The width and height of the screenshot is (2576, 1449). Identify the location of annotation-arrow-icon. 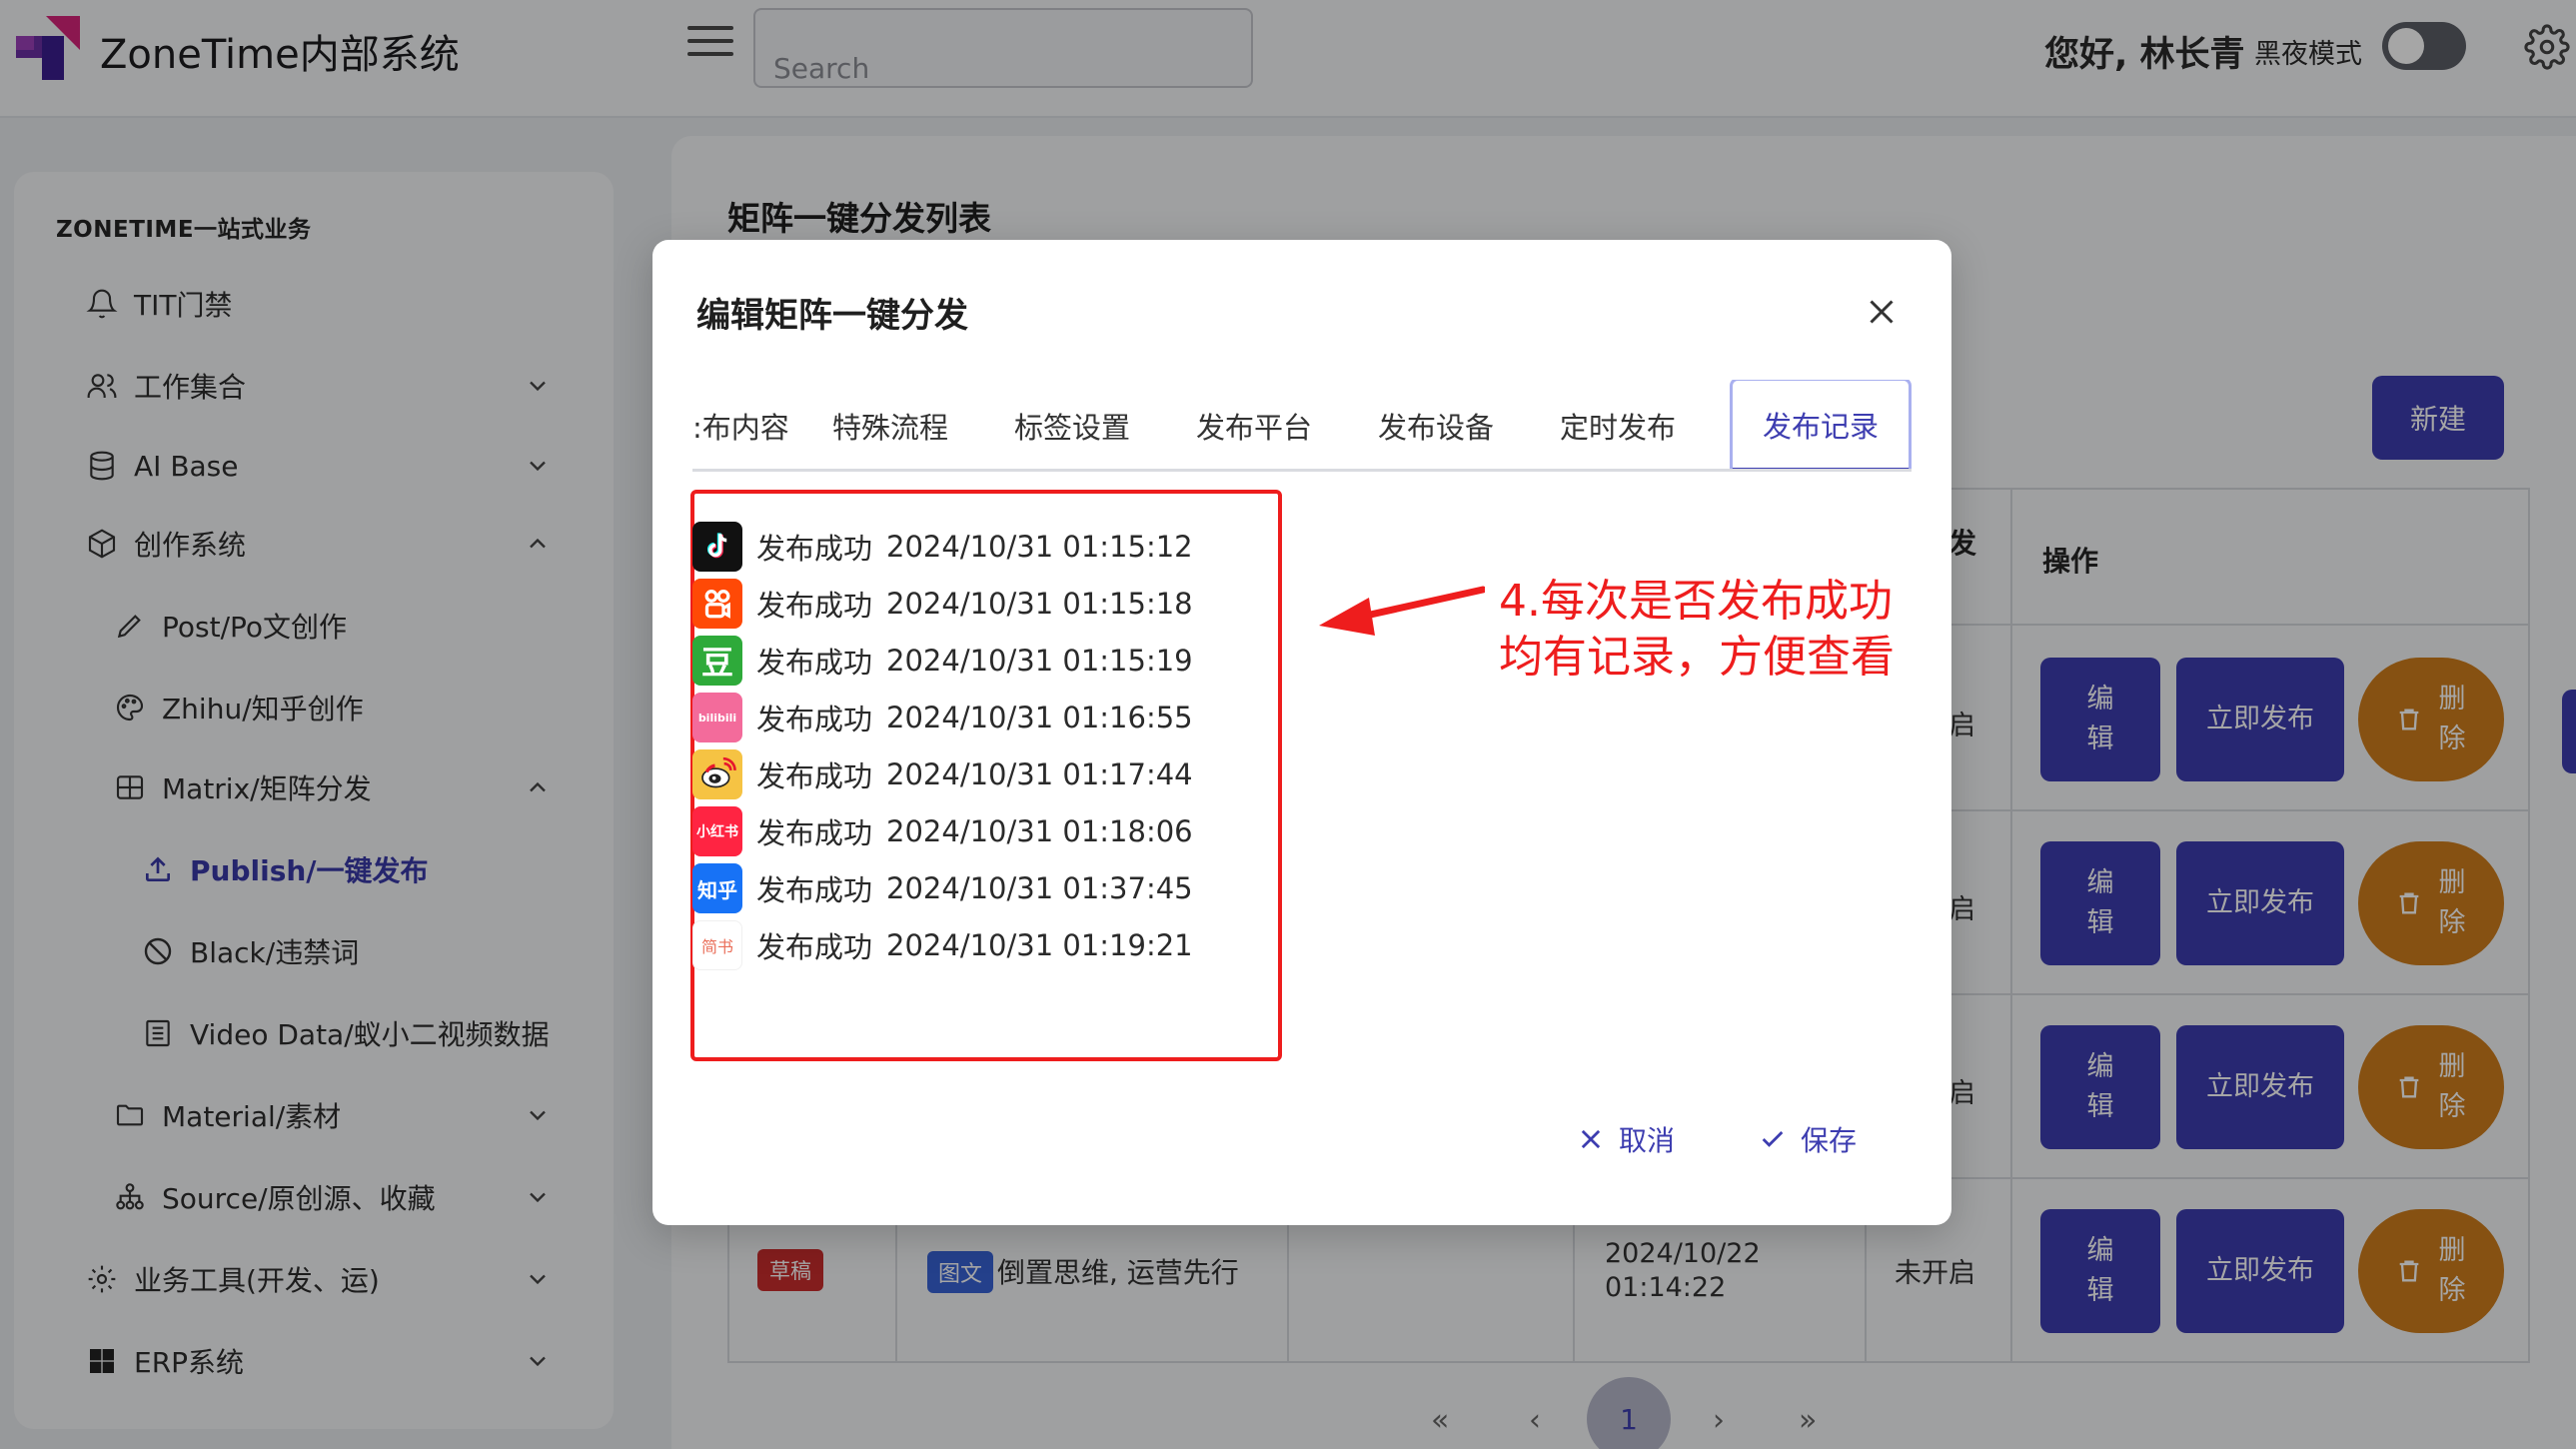
(1402, 611).